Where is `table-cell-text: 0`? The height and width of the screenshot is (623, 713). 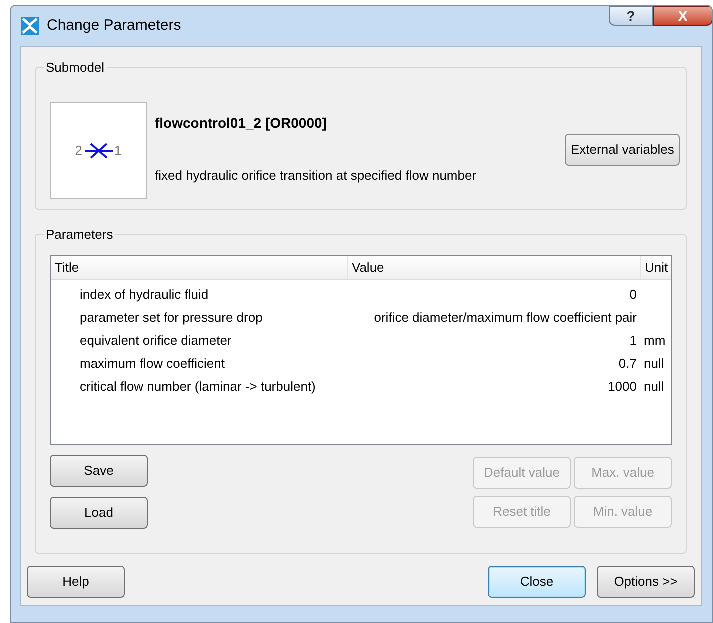
table-cell-text: 0 is located at coordinates (632, 295).